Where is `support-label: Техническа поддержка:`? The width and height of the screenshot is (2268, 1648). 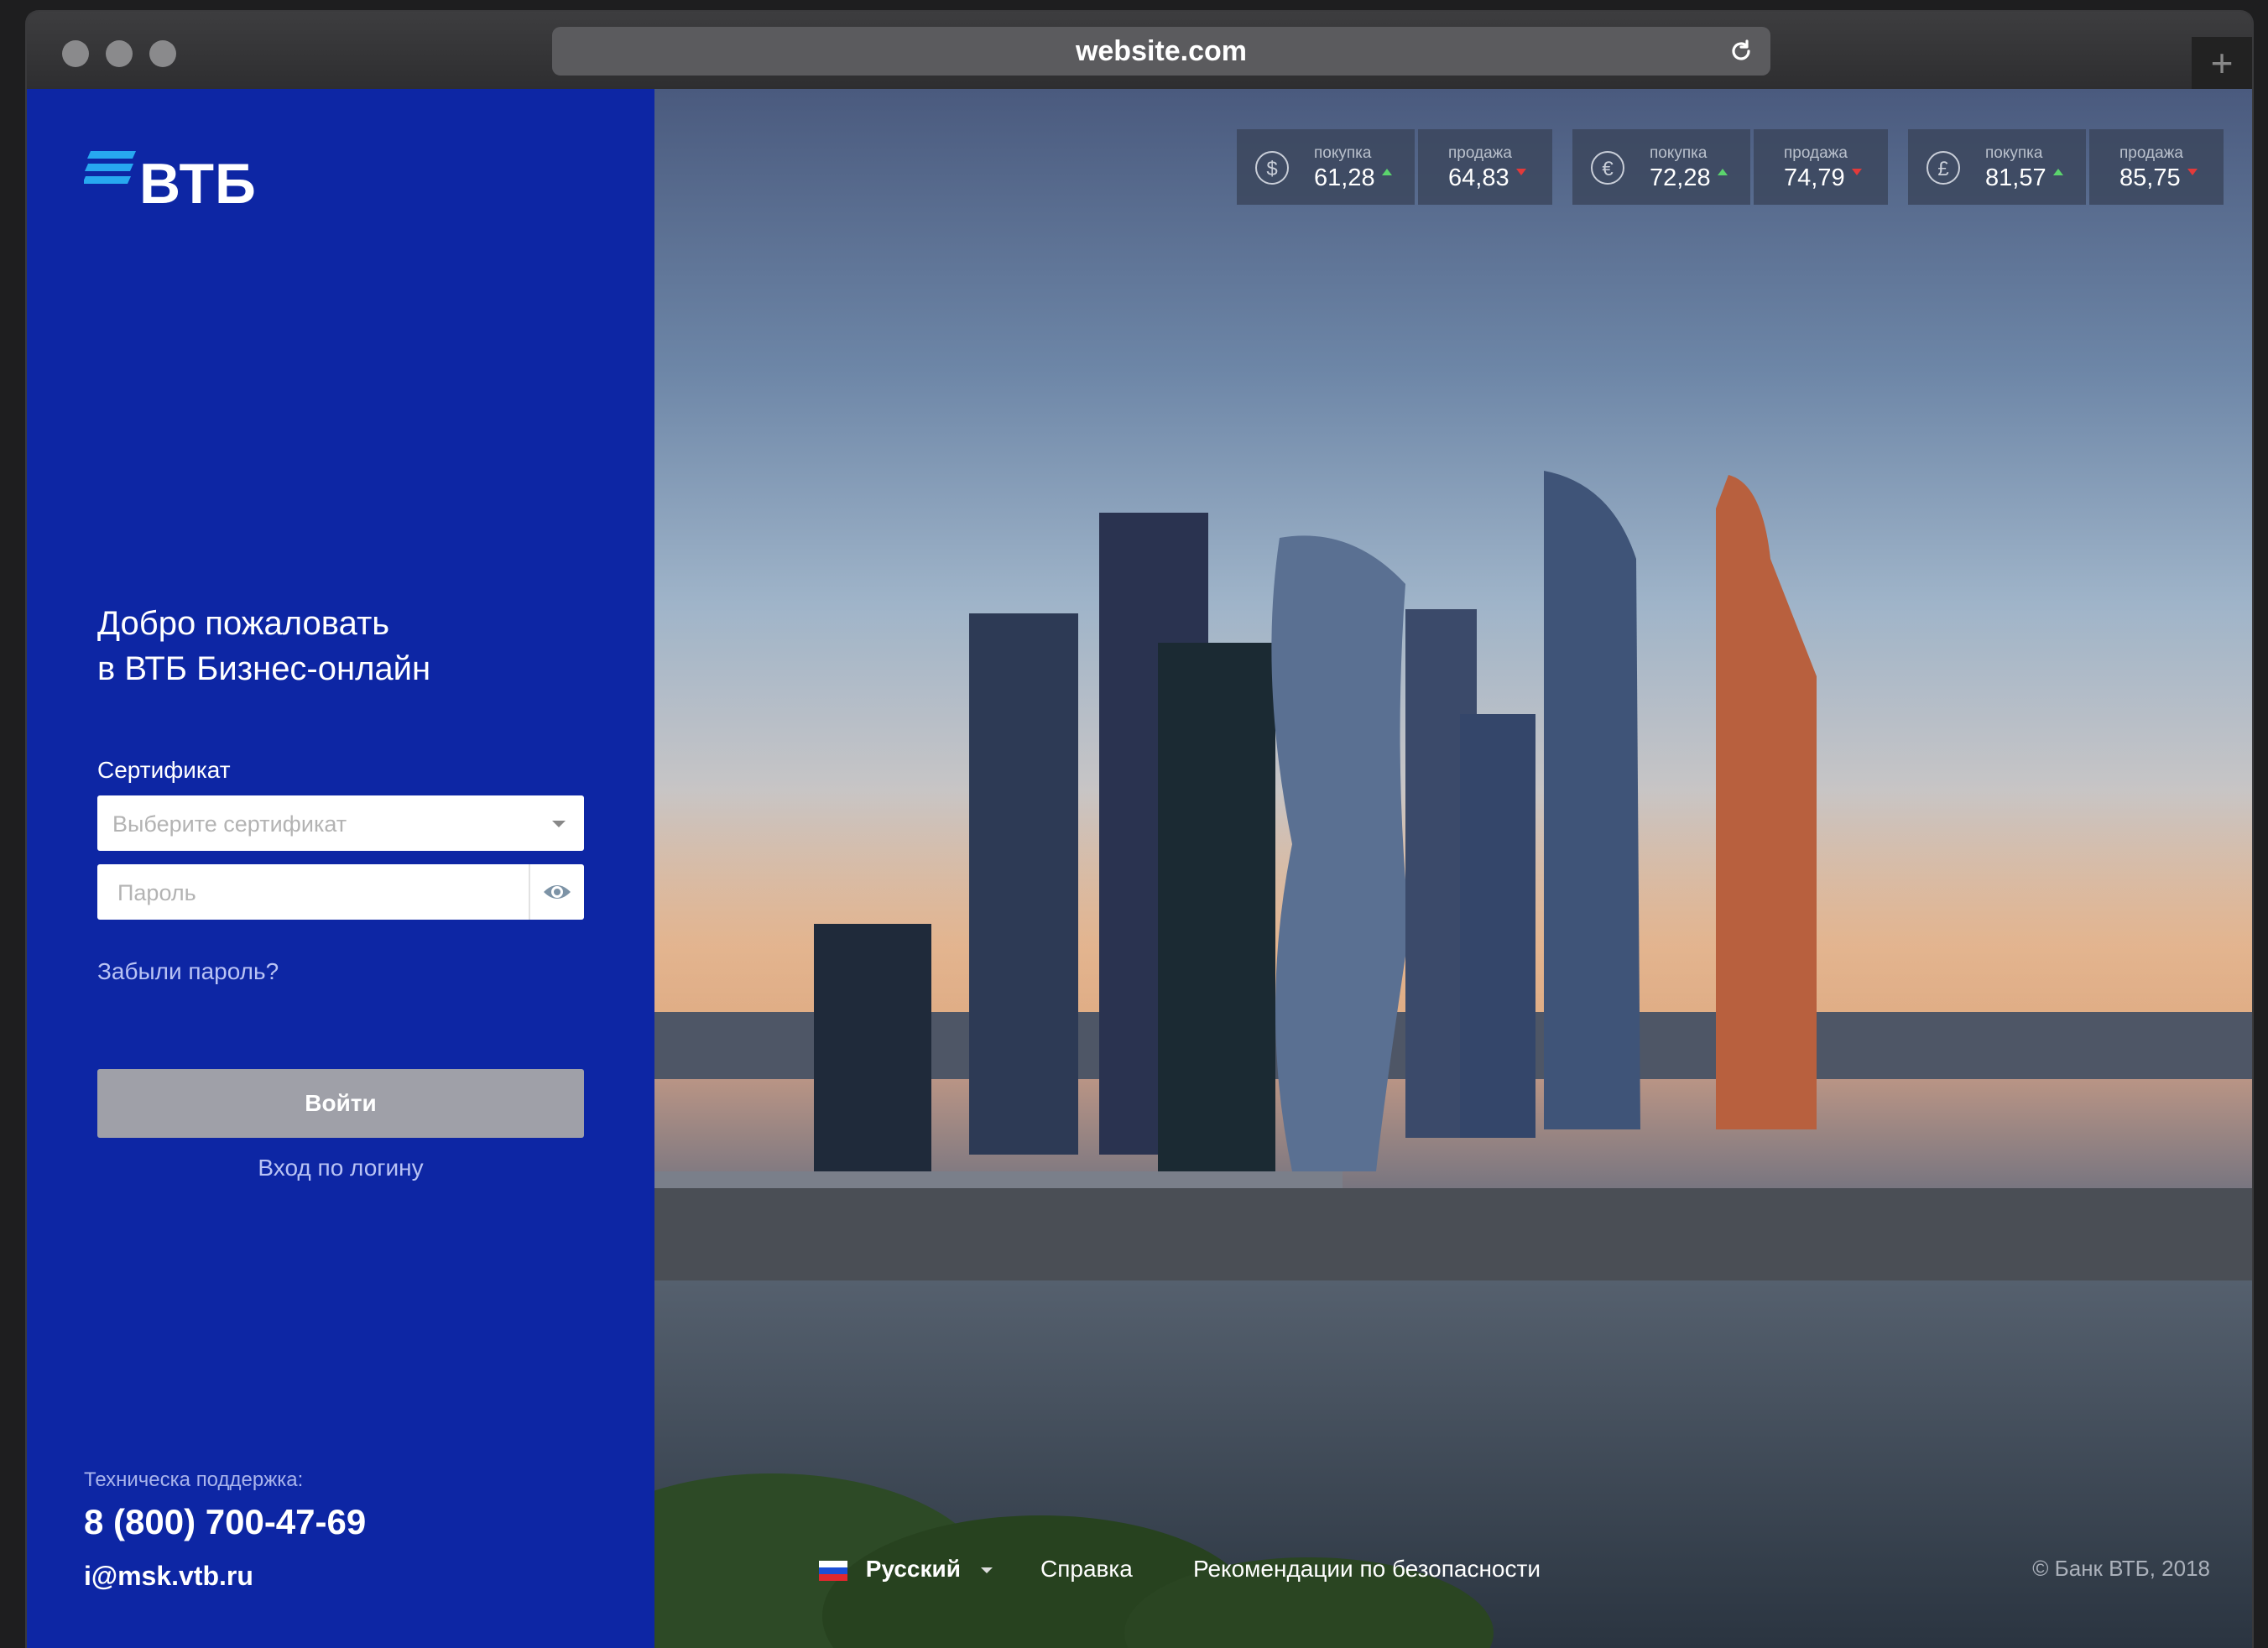
support-label: Техническа поддержка: is located at coordinates (194, 1479).